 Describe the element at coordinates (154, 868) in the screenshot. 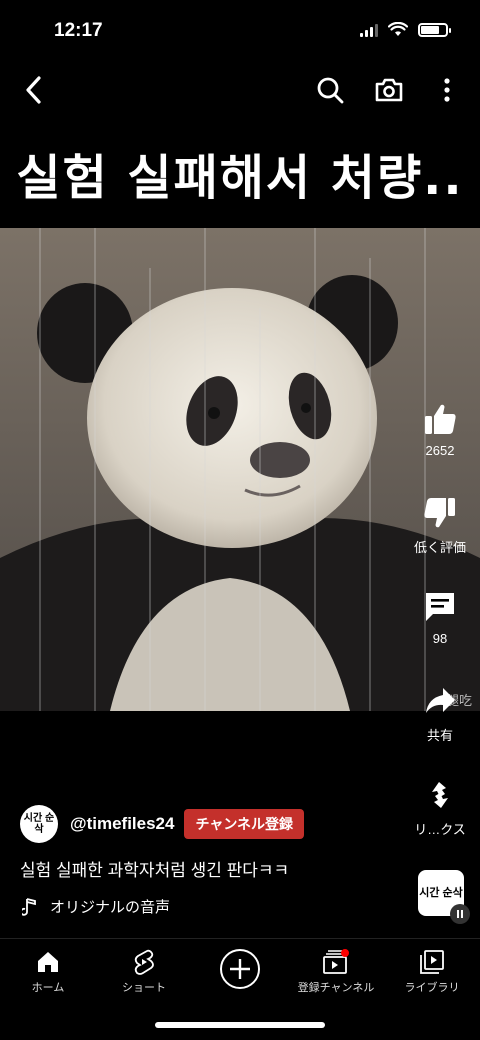

I see `video-caption: 실험 실패한 과학자처럼 생긴 판다ㅋㅋ` at that location.